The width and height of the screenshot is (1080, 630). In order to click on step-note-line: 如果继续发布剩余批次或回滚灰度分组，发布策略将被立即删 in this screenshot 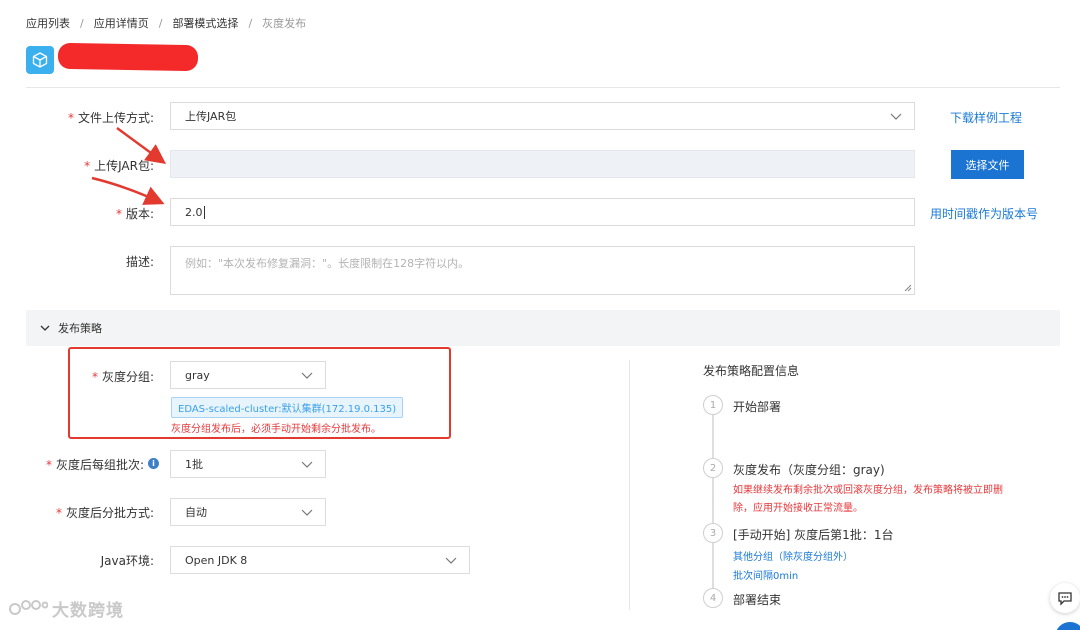, I will do `click(868, 490)`.